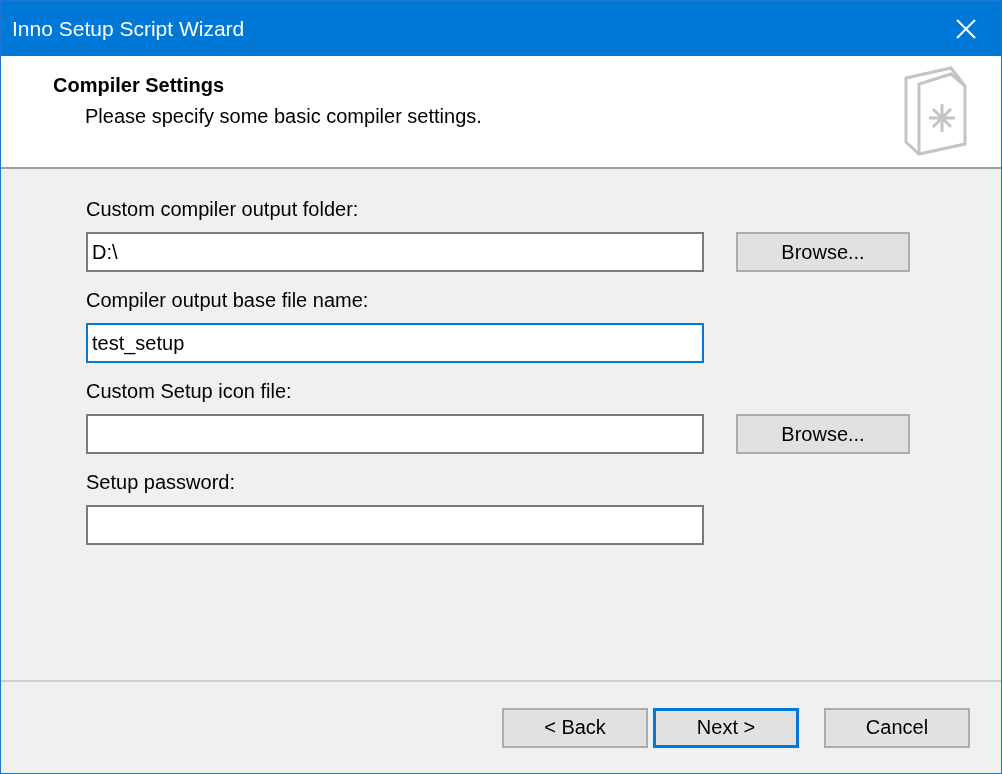 Image resolution: width=1002 pixels, height=774 pixels. What do you see at coordinates (189, 391) in the screenshot?
I see `field-label: Custom Setup icon file:` at bounding box center [189, 391].